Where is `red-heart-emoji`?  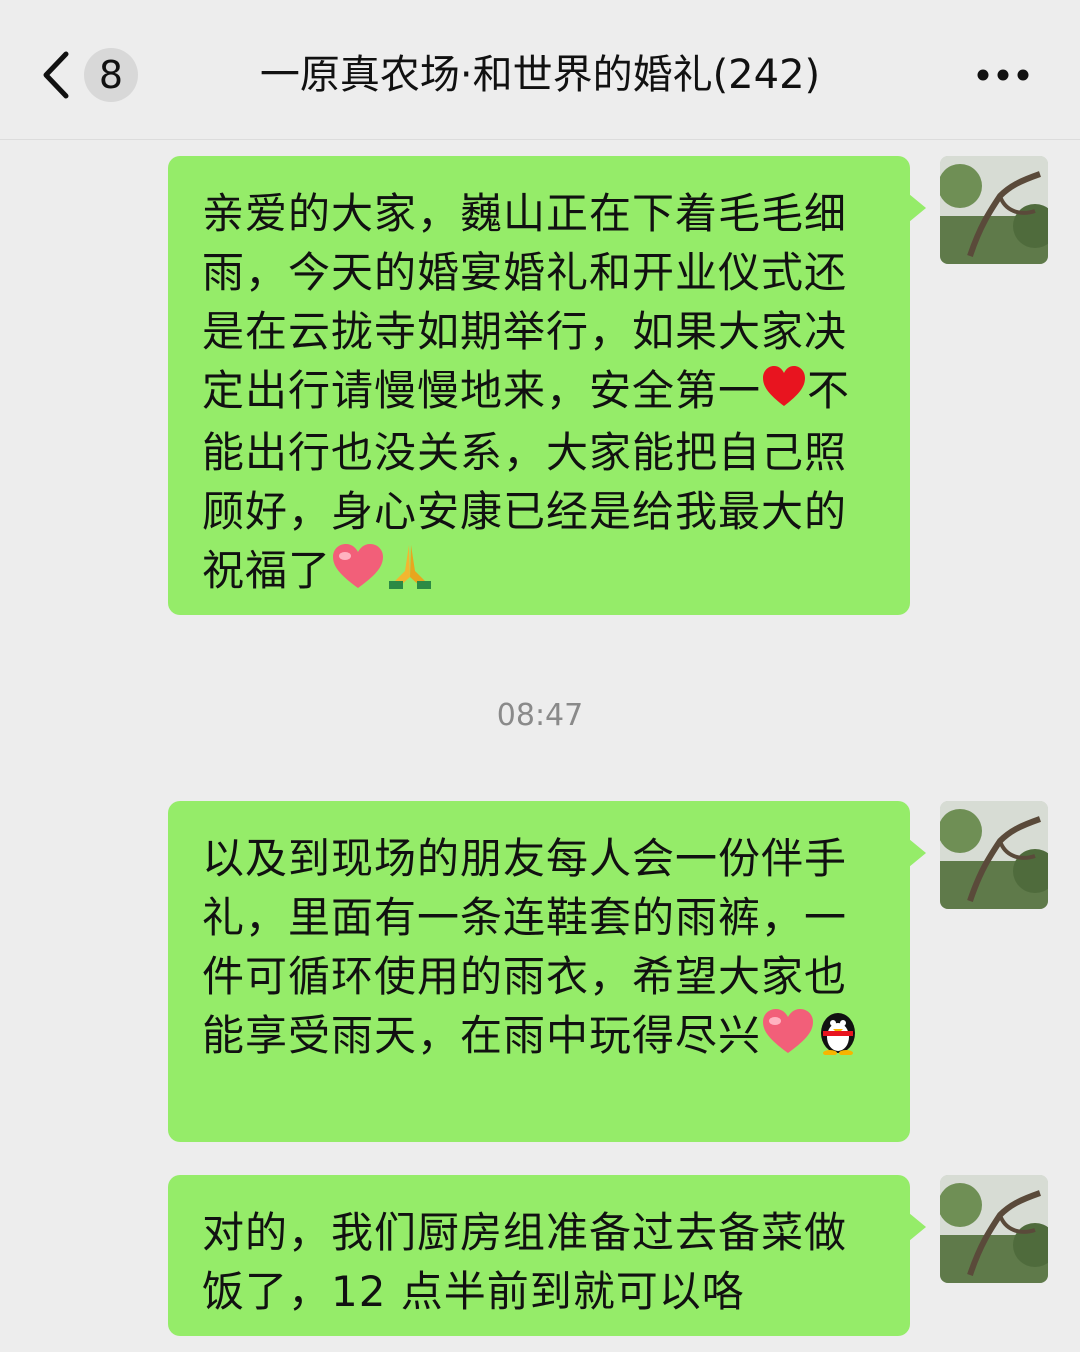 red-heart-emoji is located at coordinates (784, 393).